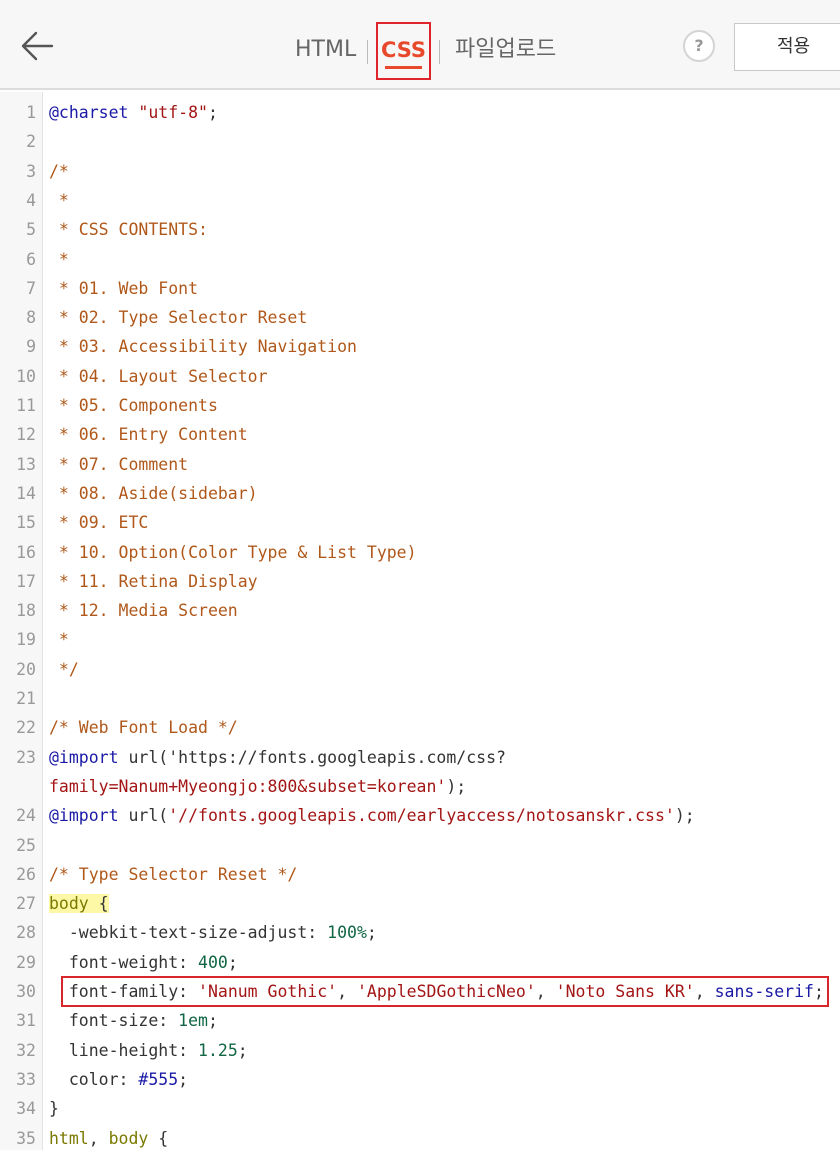 Image resolution: width=840 pixels, height=1150 pixels. I want to click on line-number: 25, so click(26, 845).